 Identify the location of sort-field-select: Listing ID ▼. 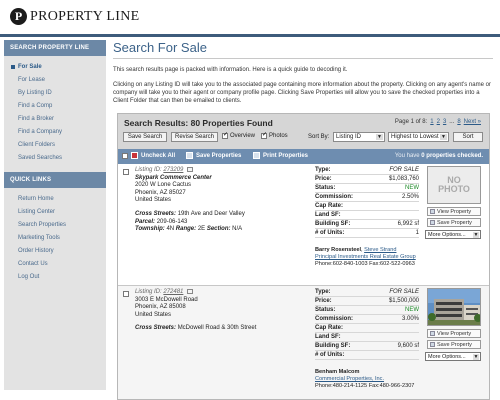
(359, 137).